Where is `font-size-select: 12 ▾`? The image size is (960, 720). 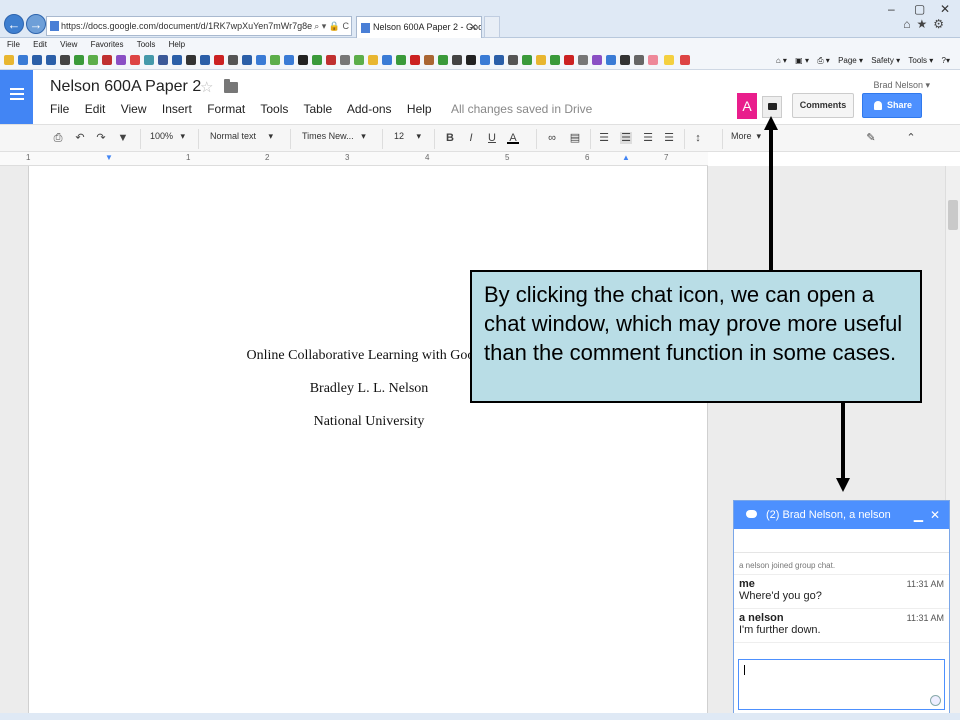
font-size-select: 12 ▾ is located at coordinates (407, 136).